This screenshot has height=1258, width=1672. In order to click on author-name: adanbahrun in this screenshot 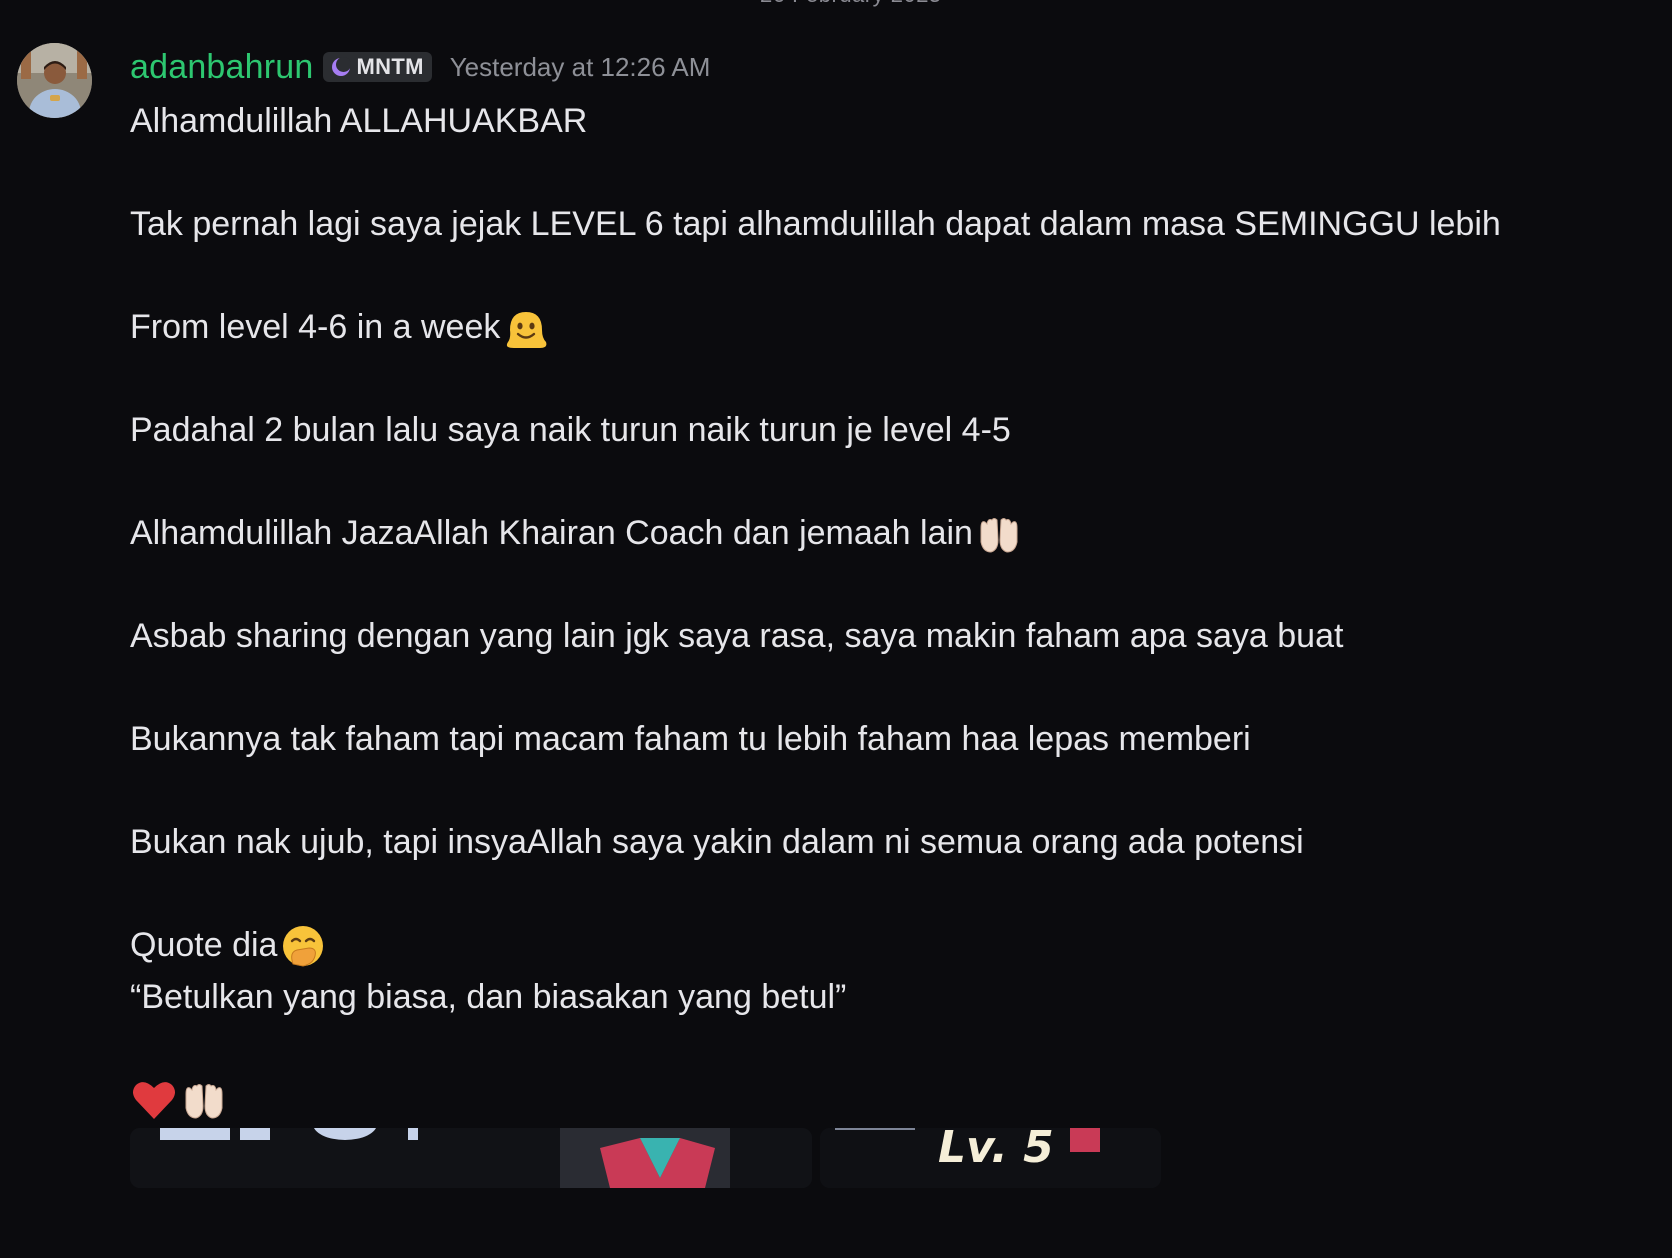, I will do `click(222, 67)`.